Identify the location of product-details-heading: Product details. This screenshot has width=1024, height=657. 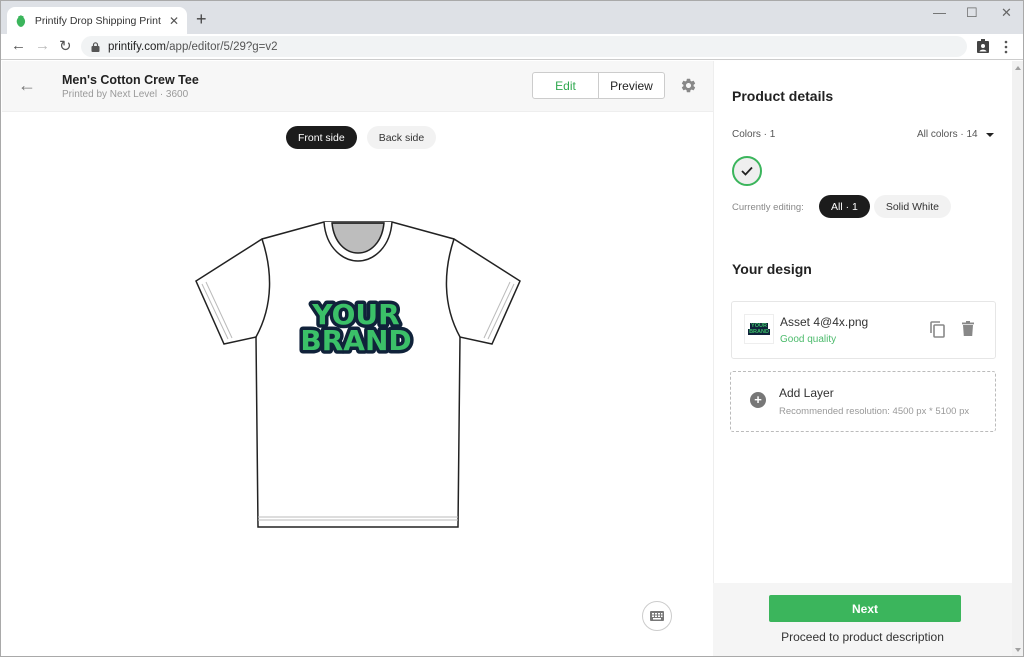
(783, 96).